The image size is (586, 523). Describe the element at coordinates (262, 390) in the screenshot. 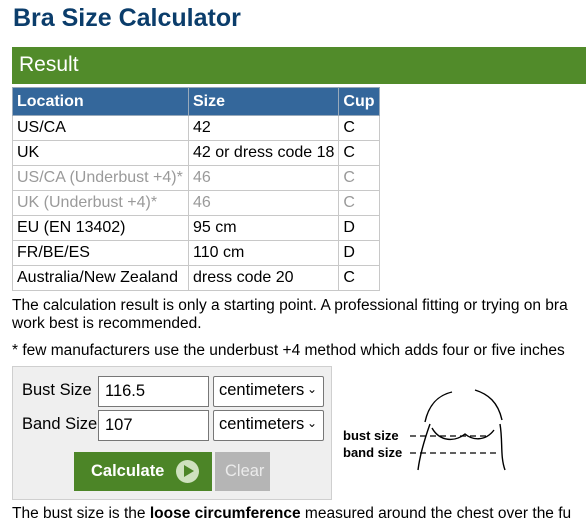

I see `bust-unit-value: centimeters` at that location.